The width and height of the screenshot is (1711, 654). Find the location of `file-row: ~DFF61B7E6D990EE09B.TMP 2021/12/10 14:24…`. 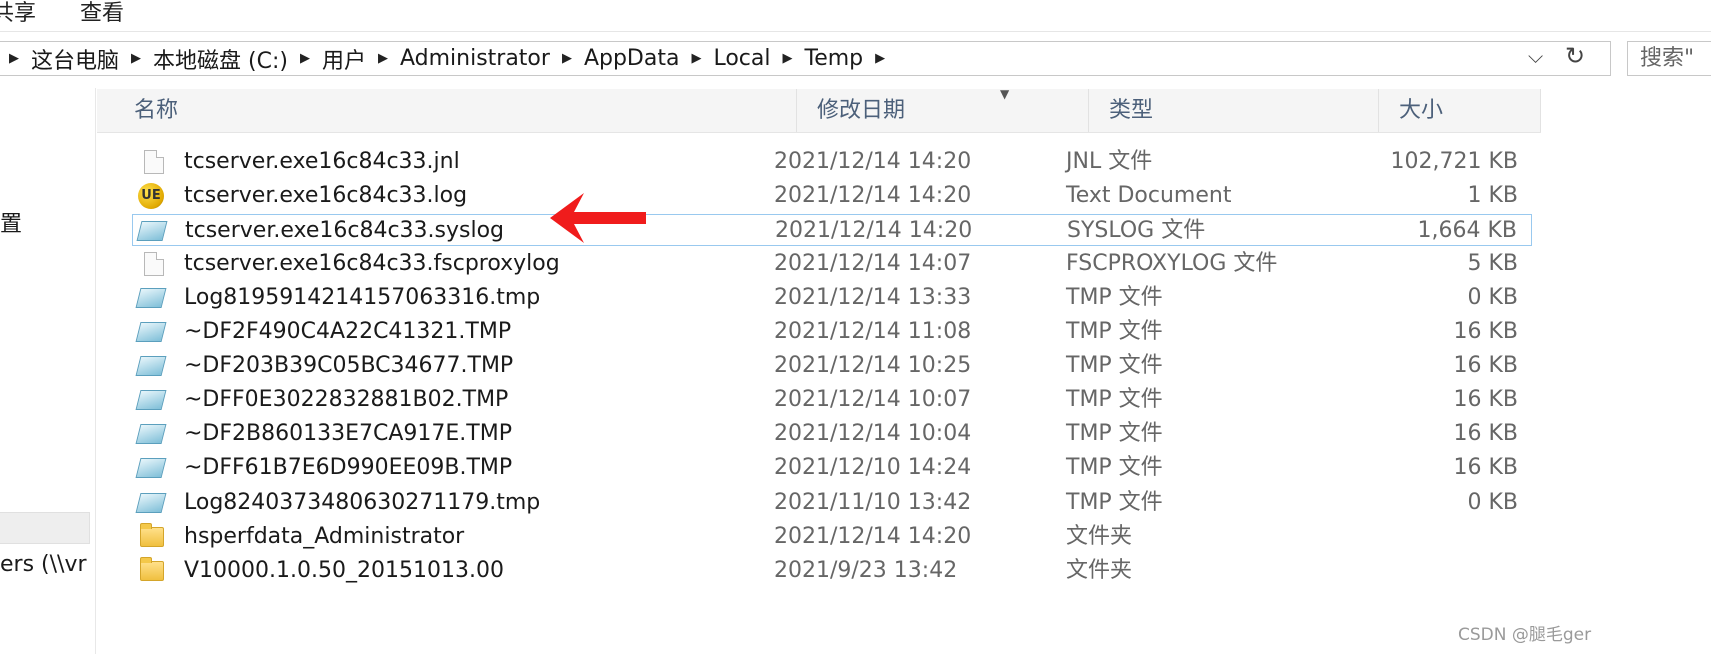

file-row: ~DFF61B7E6D990EE09B.TMP 2021/12/10 14:24… is located at coordinates (832, 468).